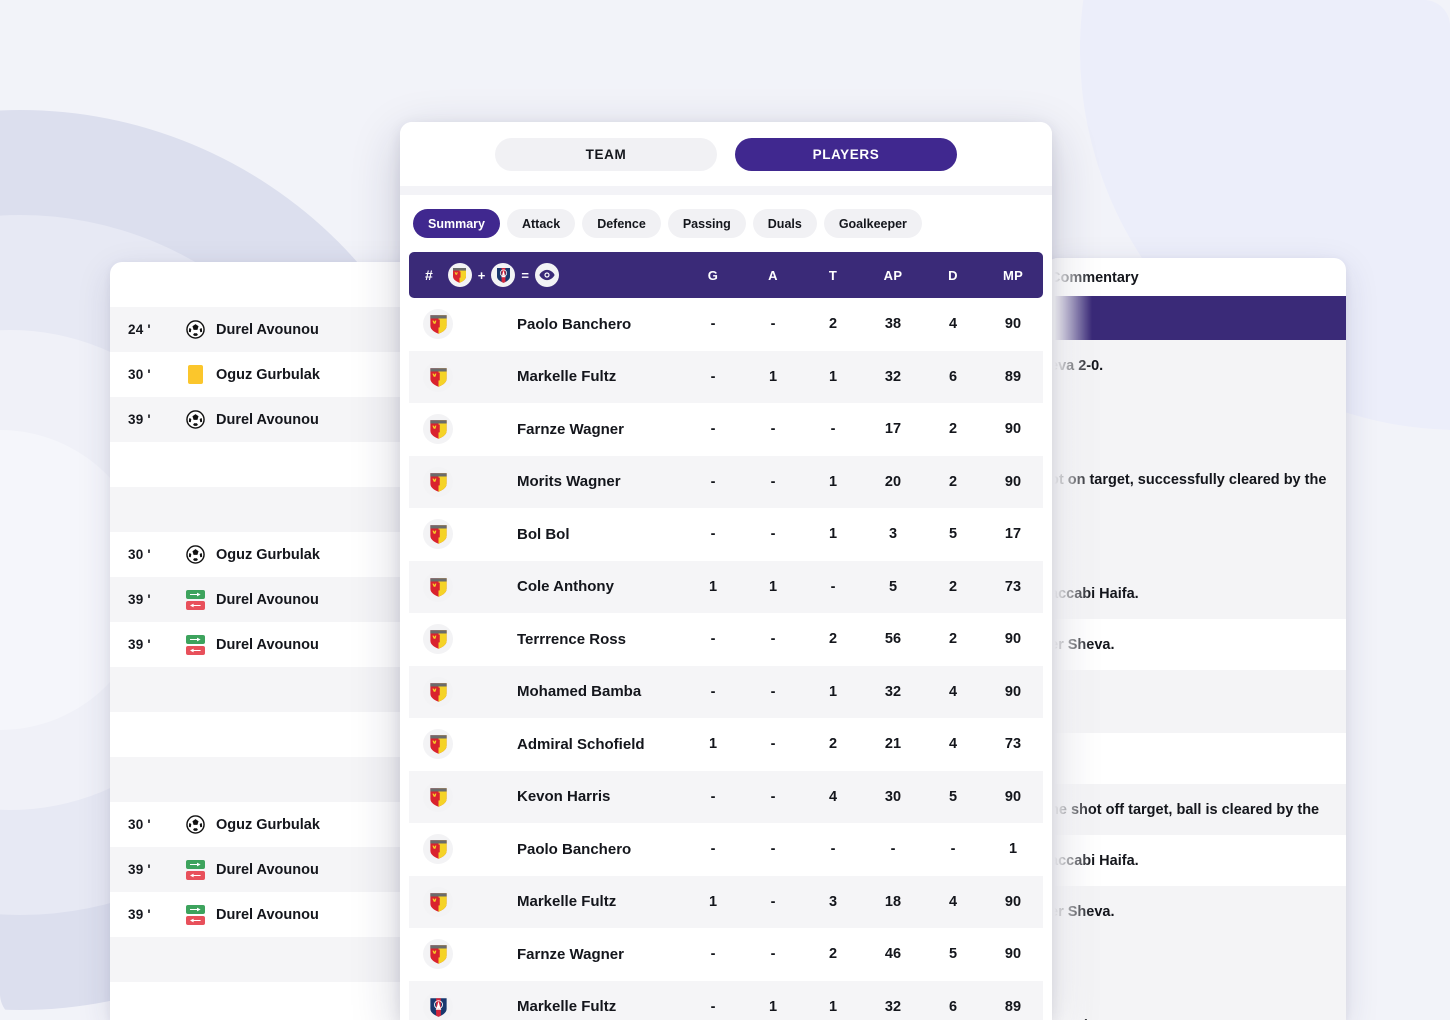 The image size is (1450, 1020). Describe the element at coordinates (541, 223) in the screenshot. I see `pill-attack: Attack` at that location.